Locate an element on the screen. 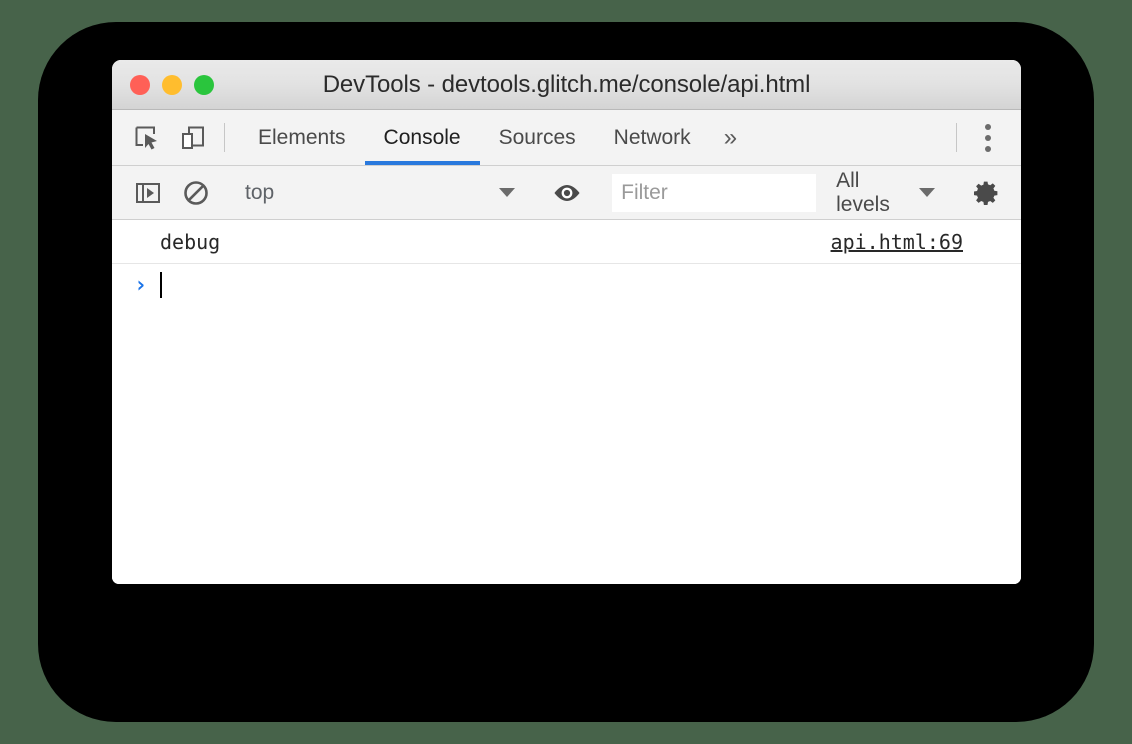  tab-sources: Sources is located at coordinates (537, 137).